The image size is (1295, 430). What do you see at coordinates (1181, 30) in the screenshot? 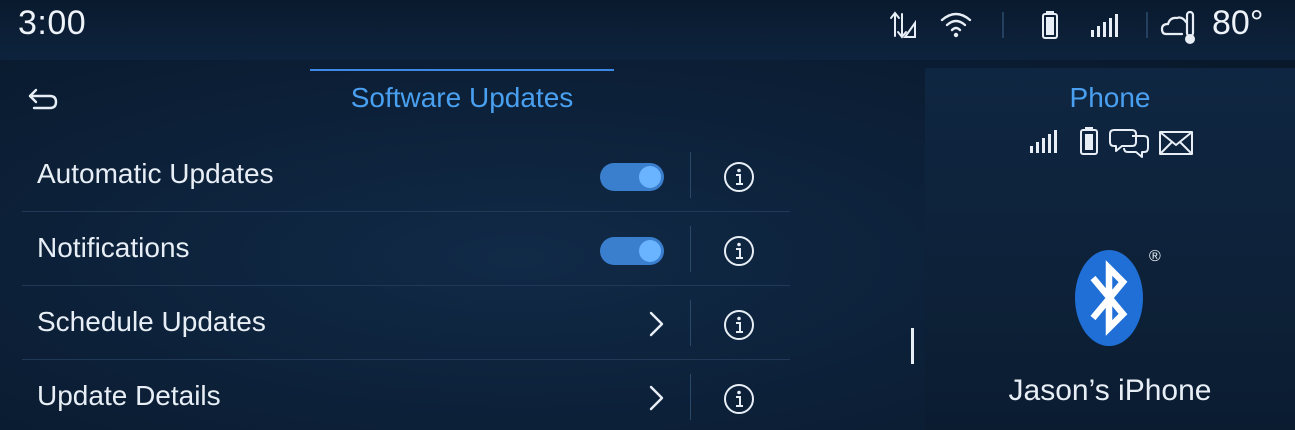
I see `weather-icon` at bounding box center [1181, 30].